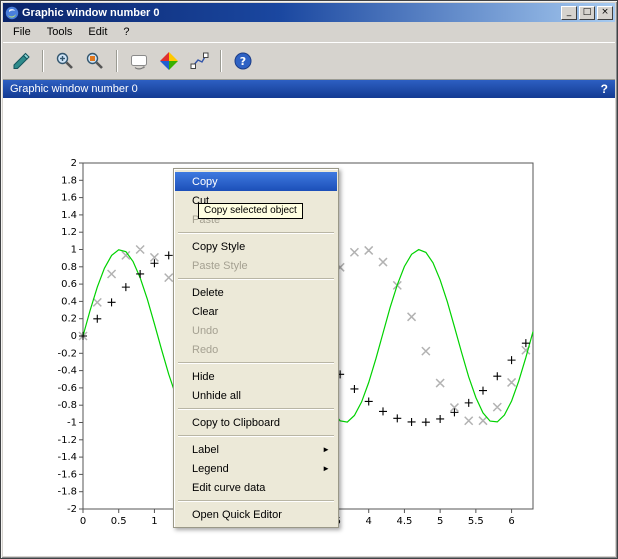 The image size is (618, 559). What do you see at coordinates (12, 13) in the screenshot?
I see `app-icon` at bounding box center [12, 13].